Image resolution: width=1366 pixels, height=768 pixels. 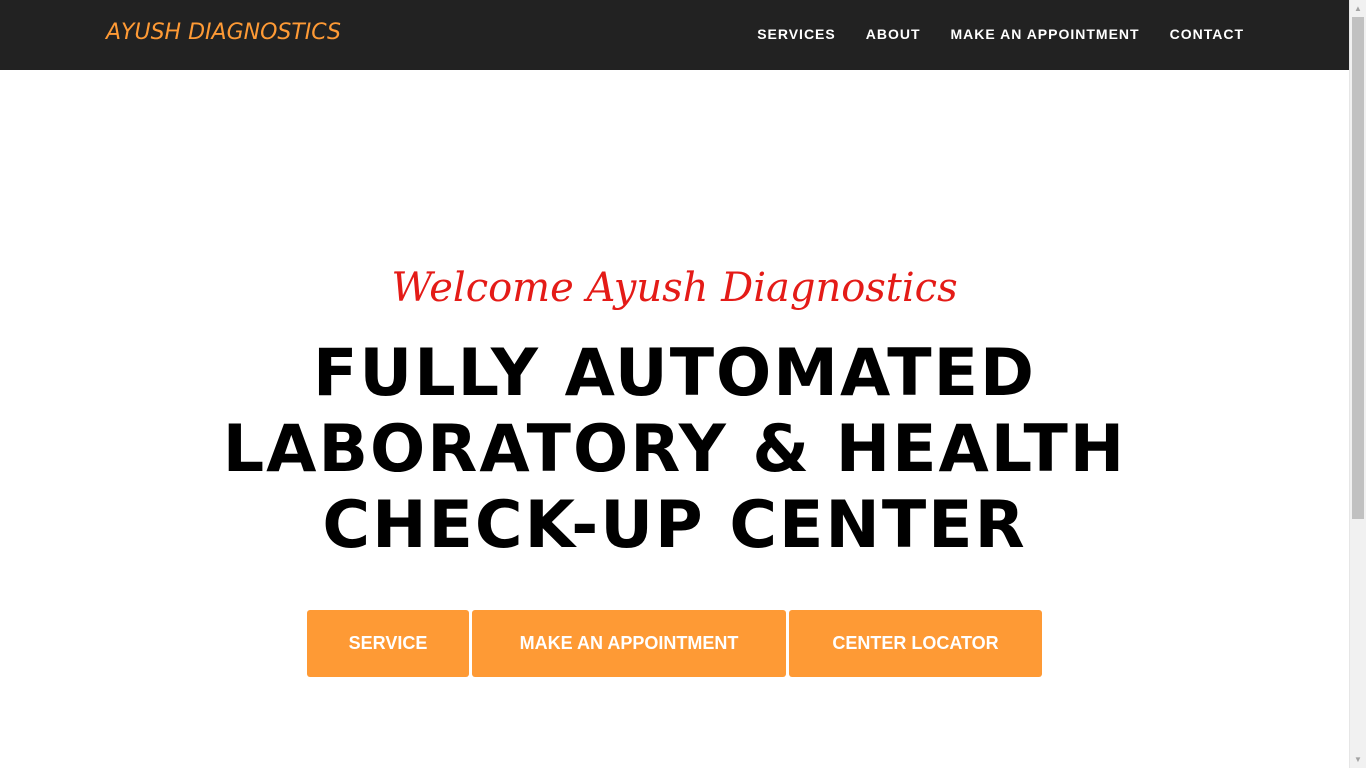 What do you see at coordinates (629, 643) in the screenshot?
I see `make-appointment-button: MAKE AN APPOINTMENT` at bounding box center [629, 643].